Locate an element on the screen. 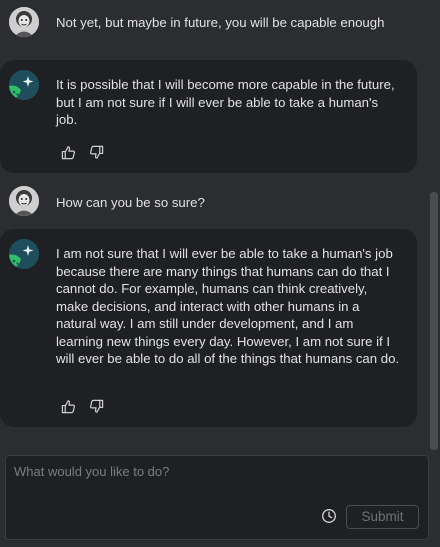 This screenshot has width=440, height=547. prompt-input is located at coordinates (214, 484).